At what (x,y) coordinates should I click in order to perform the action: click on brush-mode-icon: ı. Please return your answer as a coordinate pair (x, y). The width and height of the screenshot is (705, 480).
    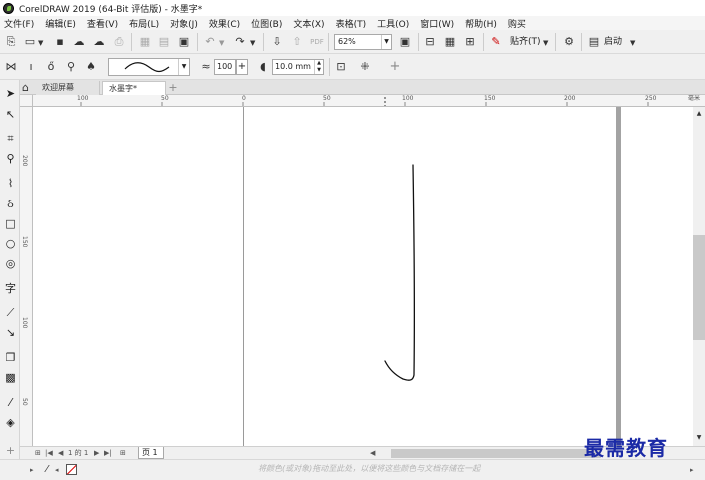
    Looking at the image, I should click on (31, 67).